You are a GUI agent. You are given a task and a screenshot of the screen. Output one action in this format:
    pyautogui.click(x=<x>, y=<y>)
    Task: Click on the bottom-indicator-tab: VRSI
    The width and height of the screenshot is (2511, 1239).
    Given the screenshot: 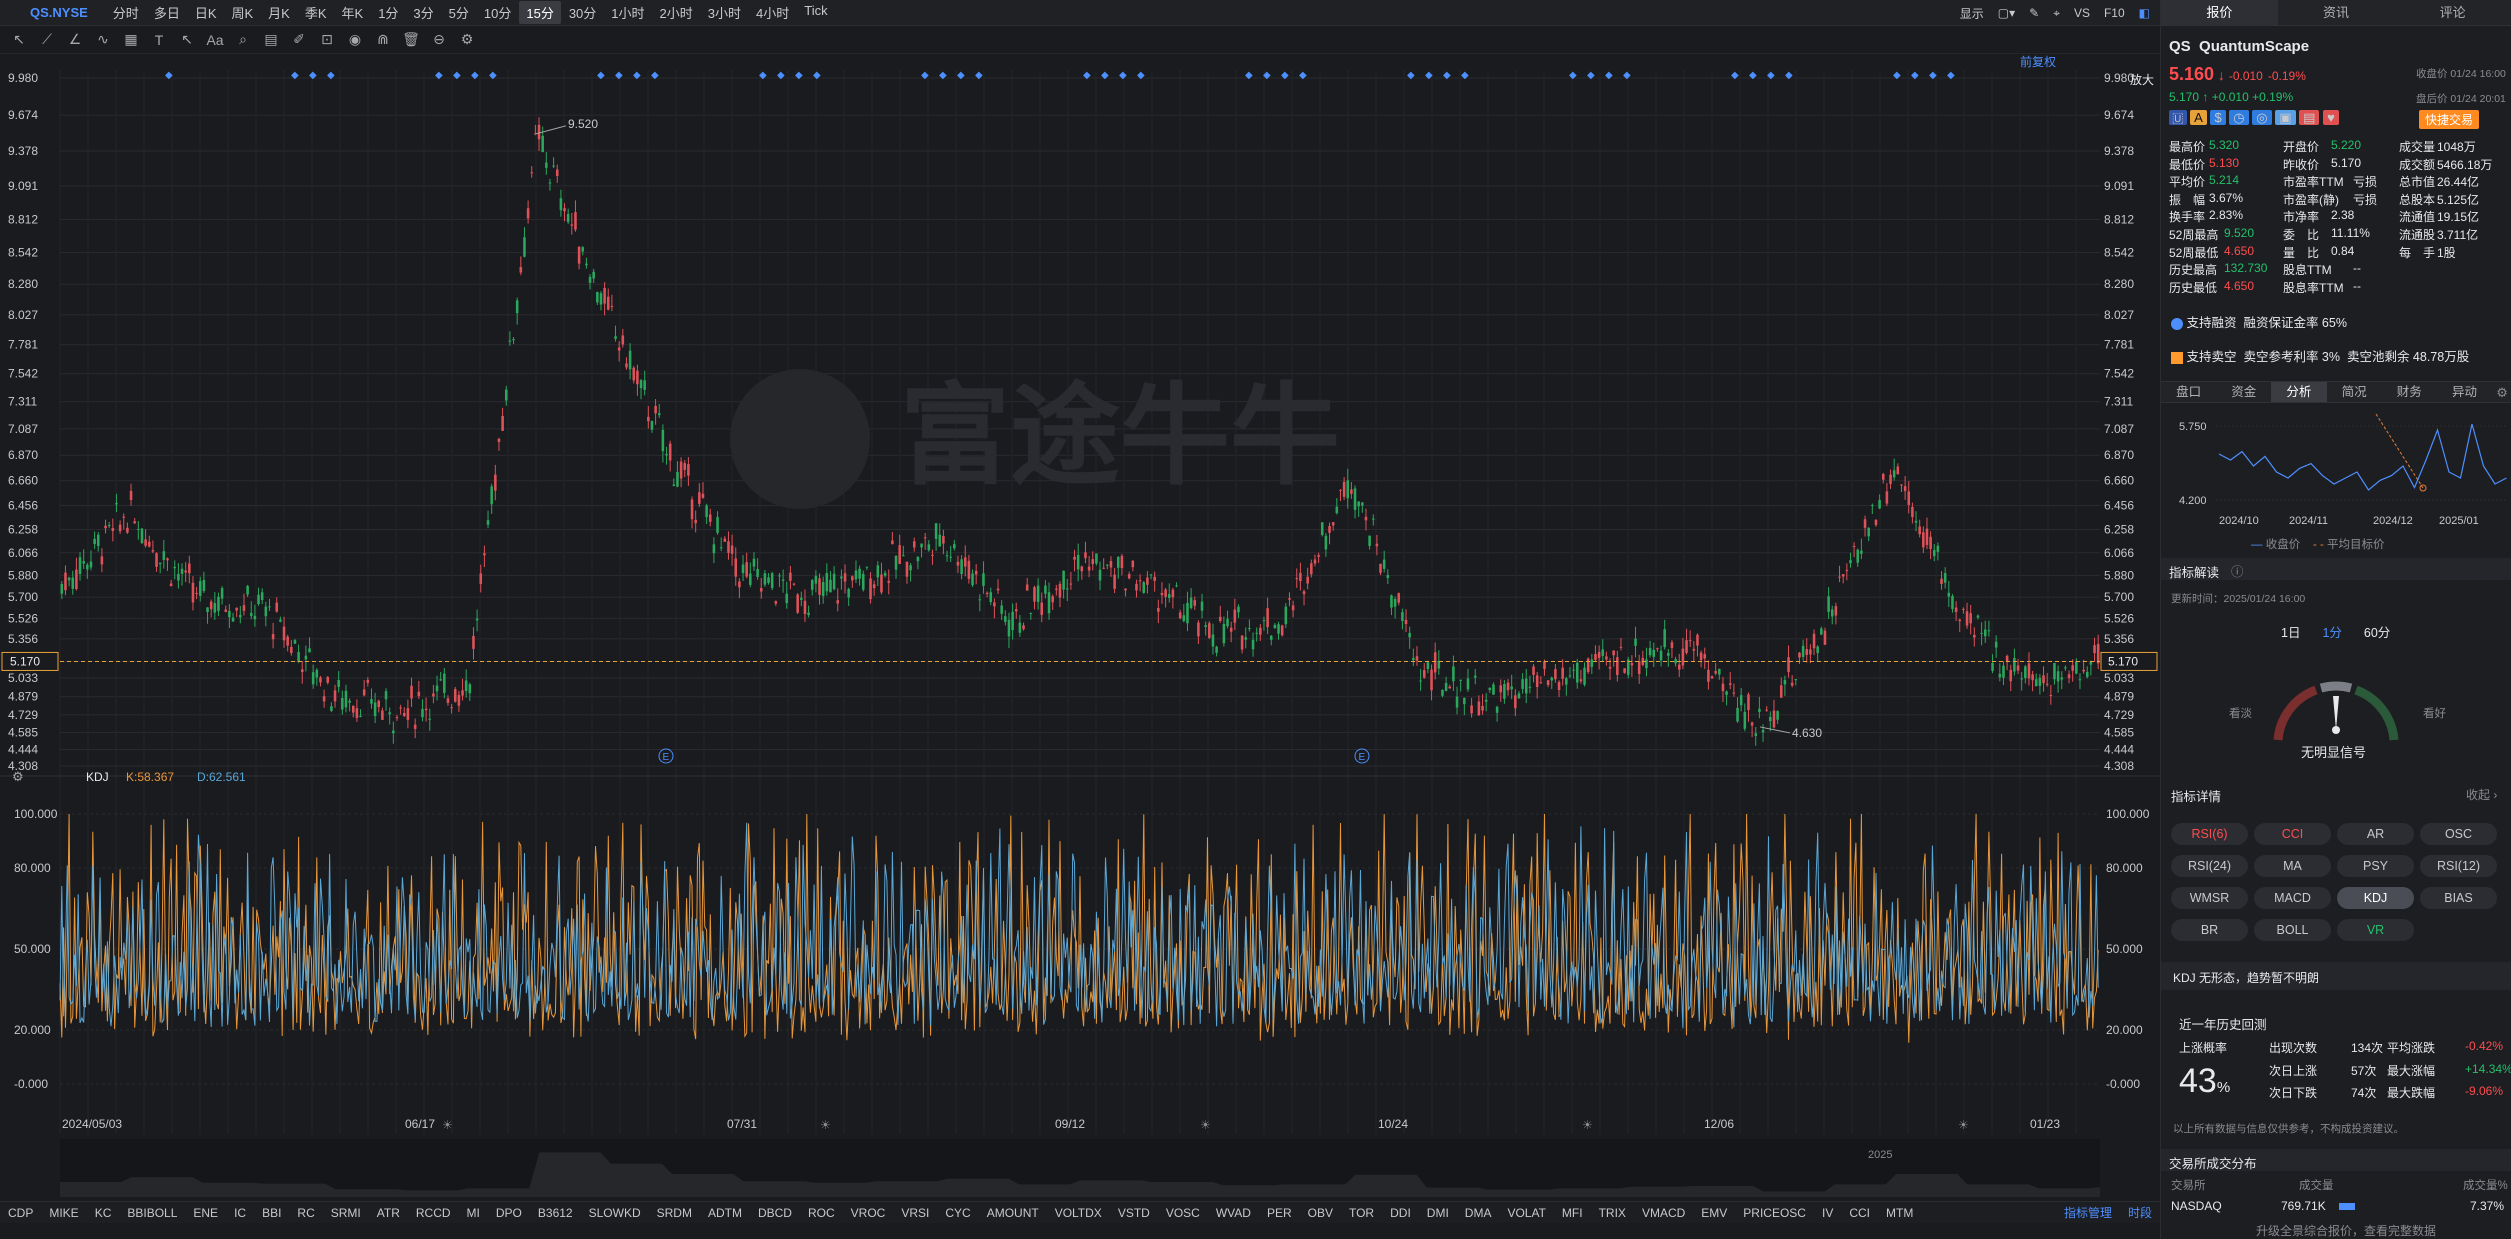 What is the action you would take?
    pyautogui.click(x=915, y=1213)
    